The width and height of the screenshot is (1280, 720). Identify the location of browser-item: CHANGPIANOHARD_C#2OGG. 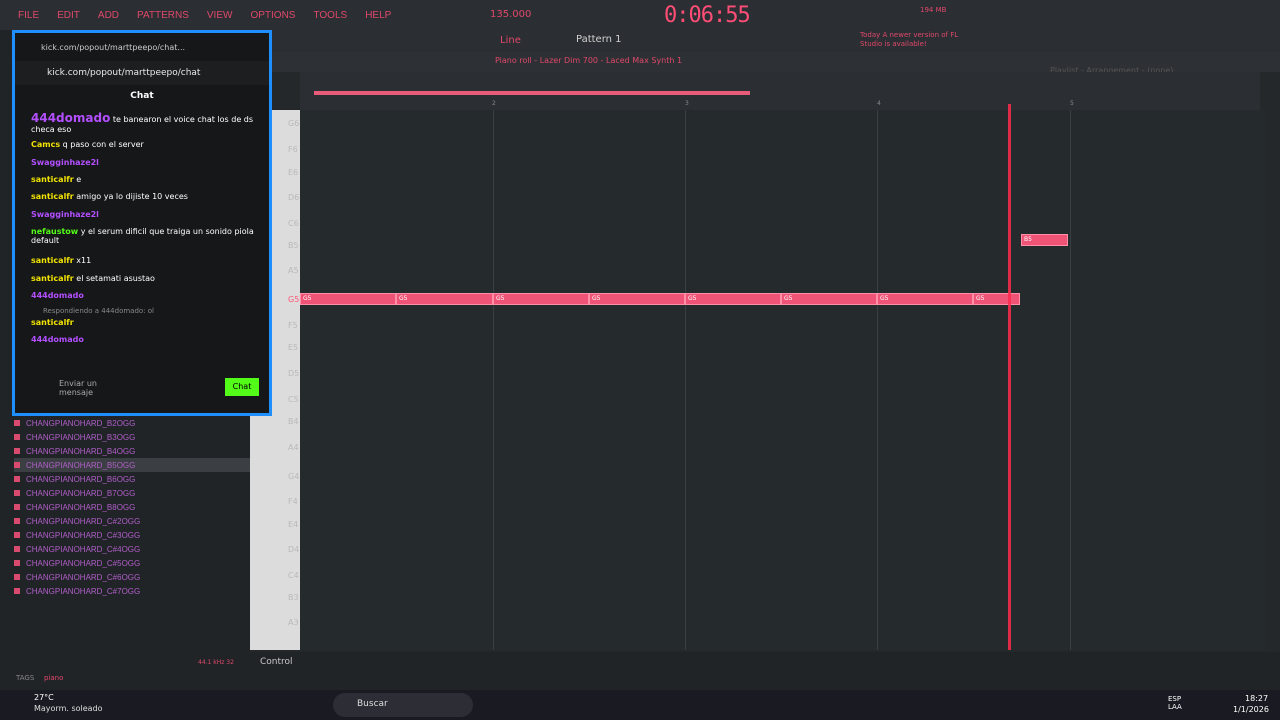
(132, 521).